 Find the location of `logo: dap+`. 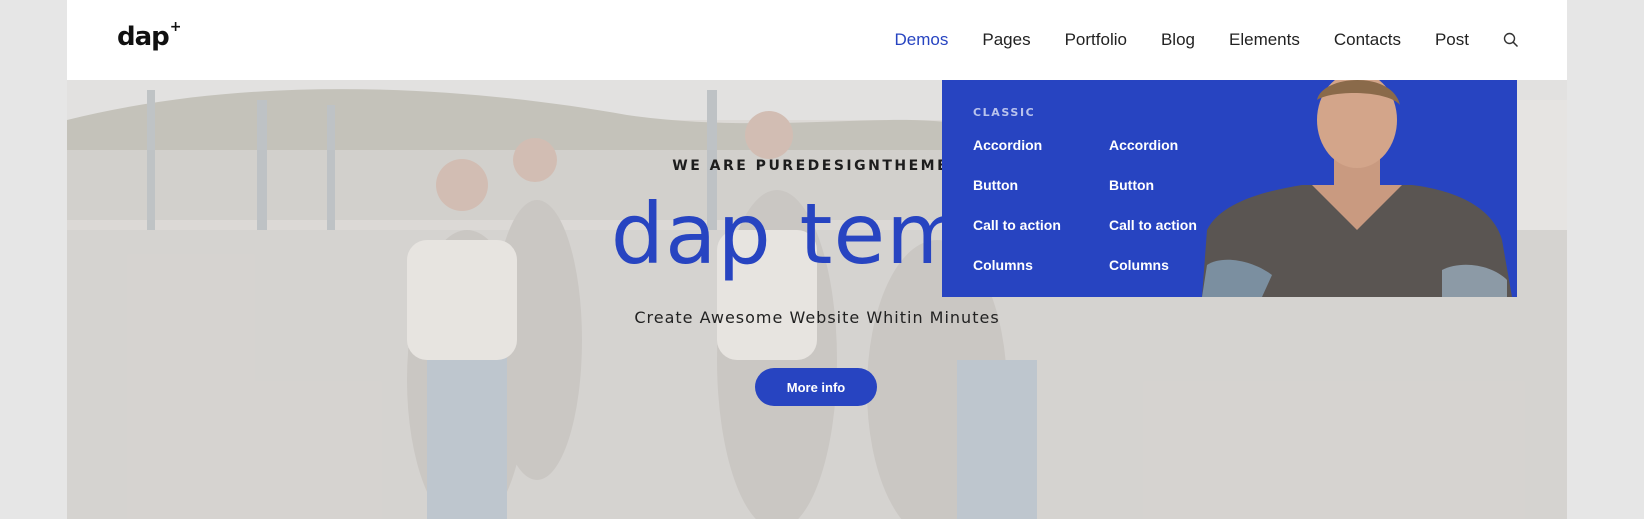

logo: dap+ is located at coordinates (149, 35).